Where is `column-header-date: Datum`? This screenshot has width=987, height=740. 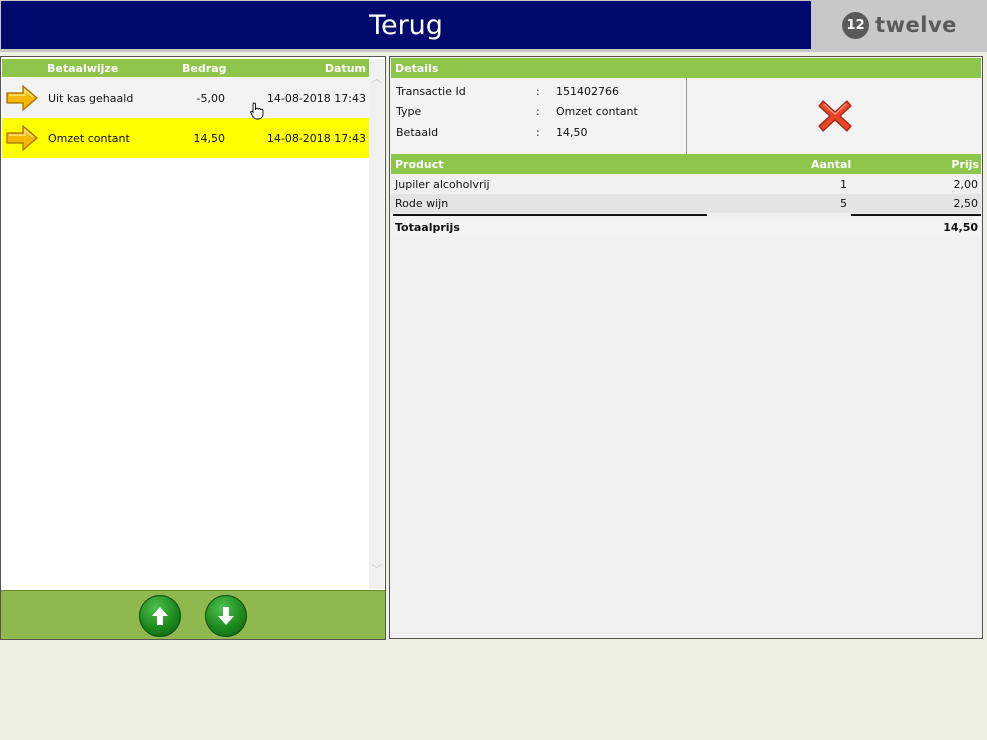 column-header-date: Datum is located at coordinates (345, 68).